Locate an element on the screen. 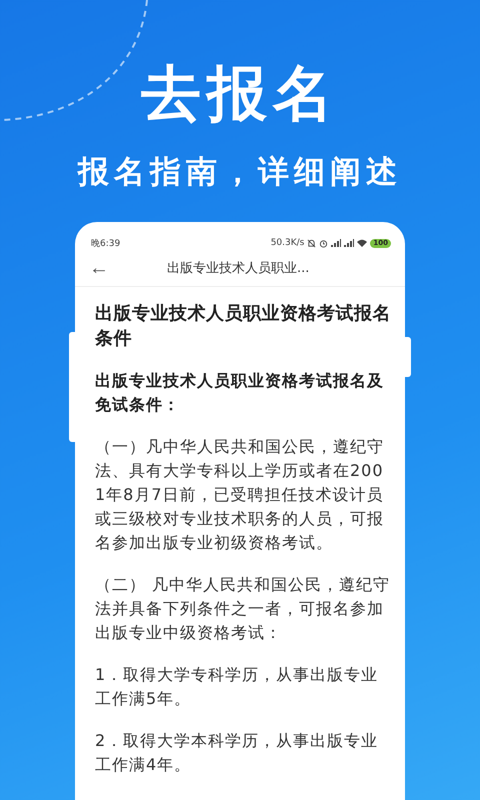  alarm-icon is located at coordinates (323, 243).